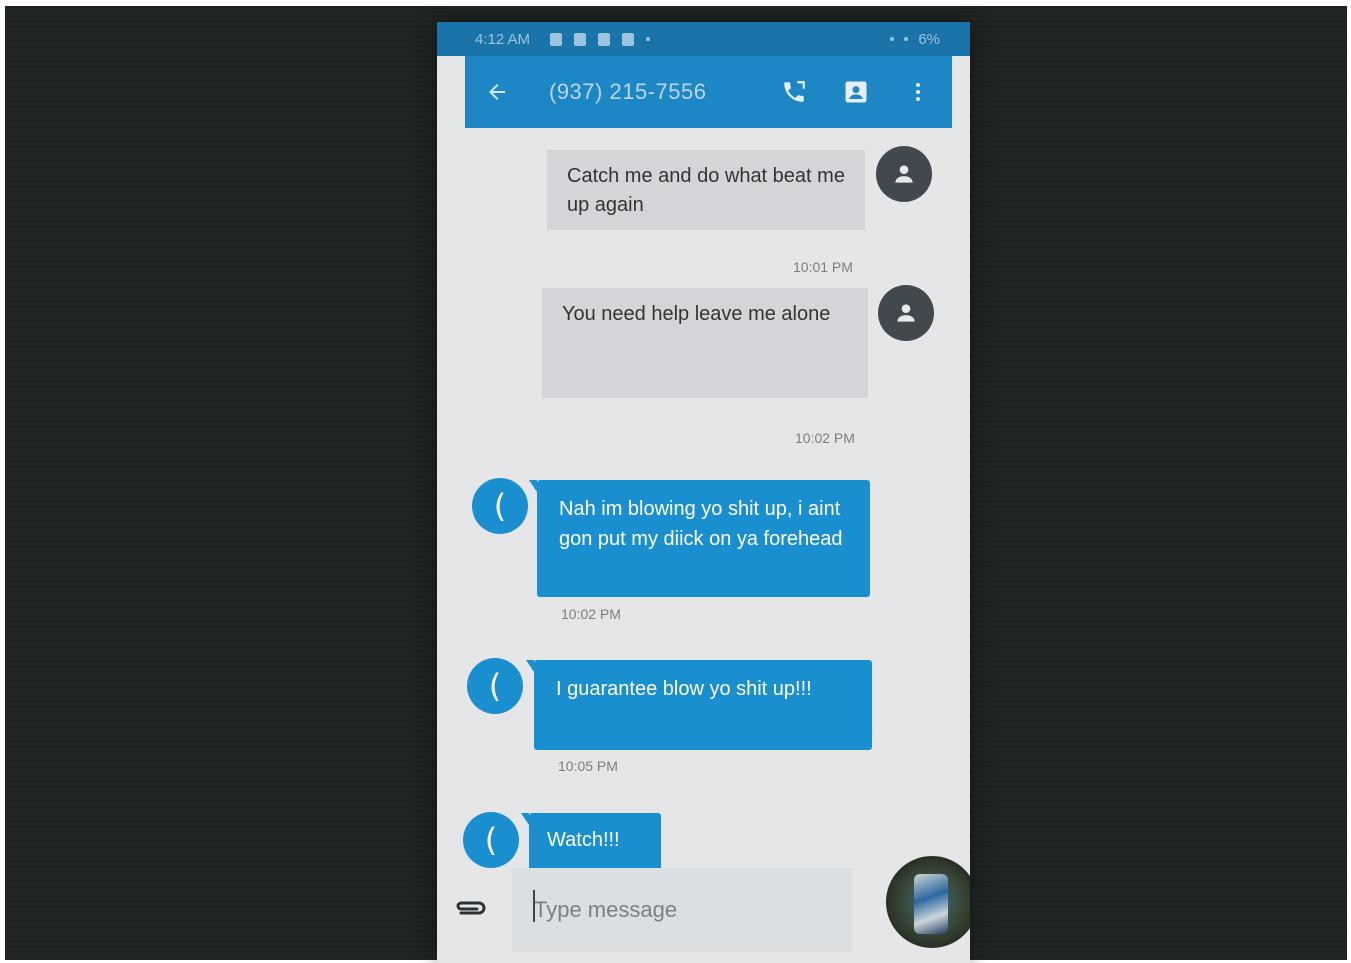 This screenshot has width=1351, height=963. I want to click on message-text: Catch me and do what beat me up again, so click(706, 190).